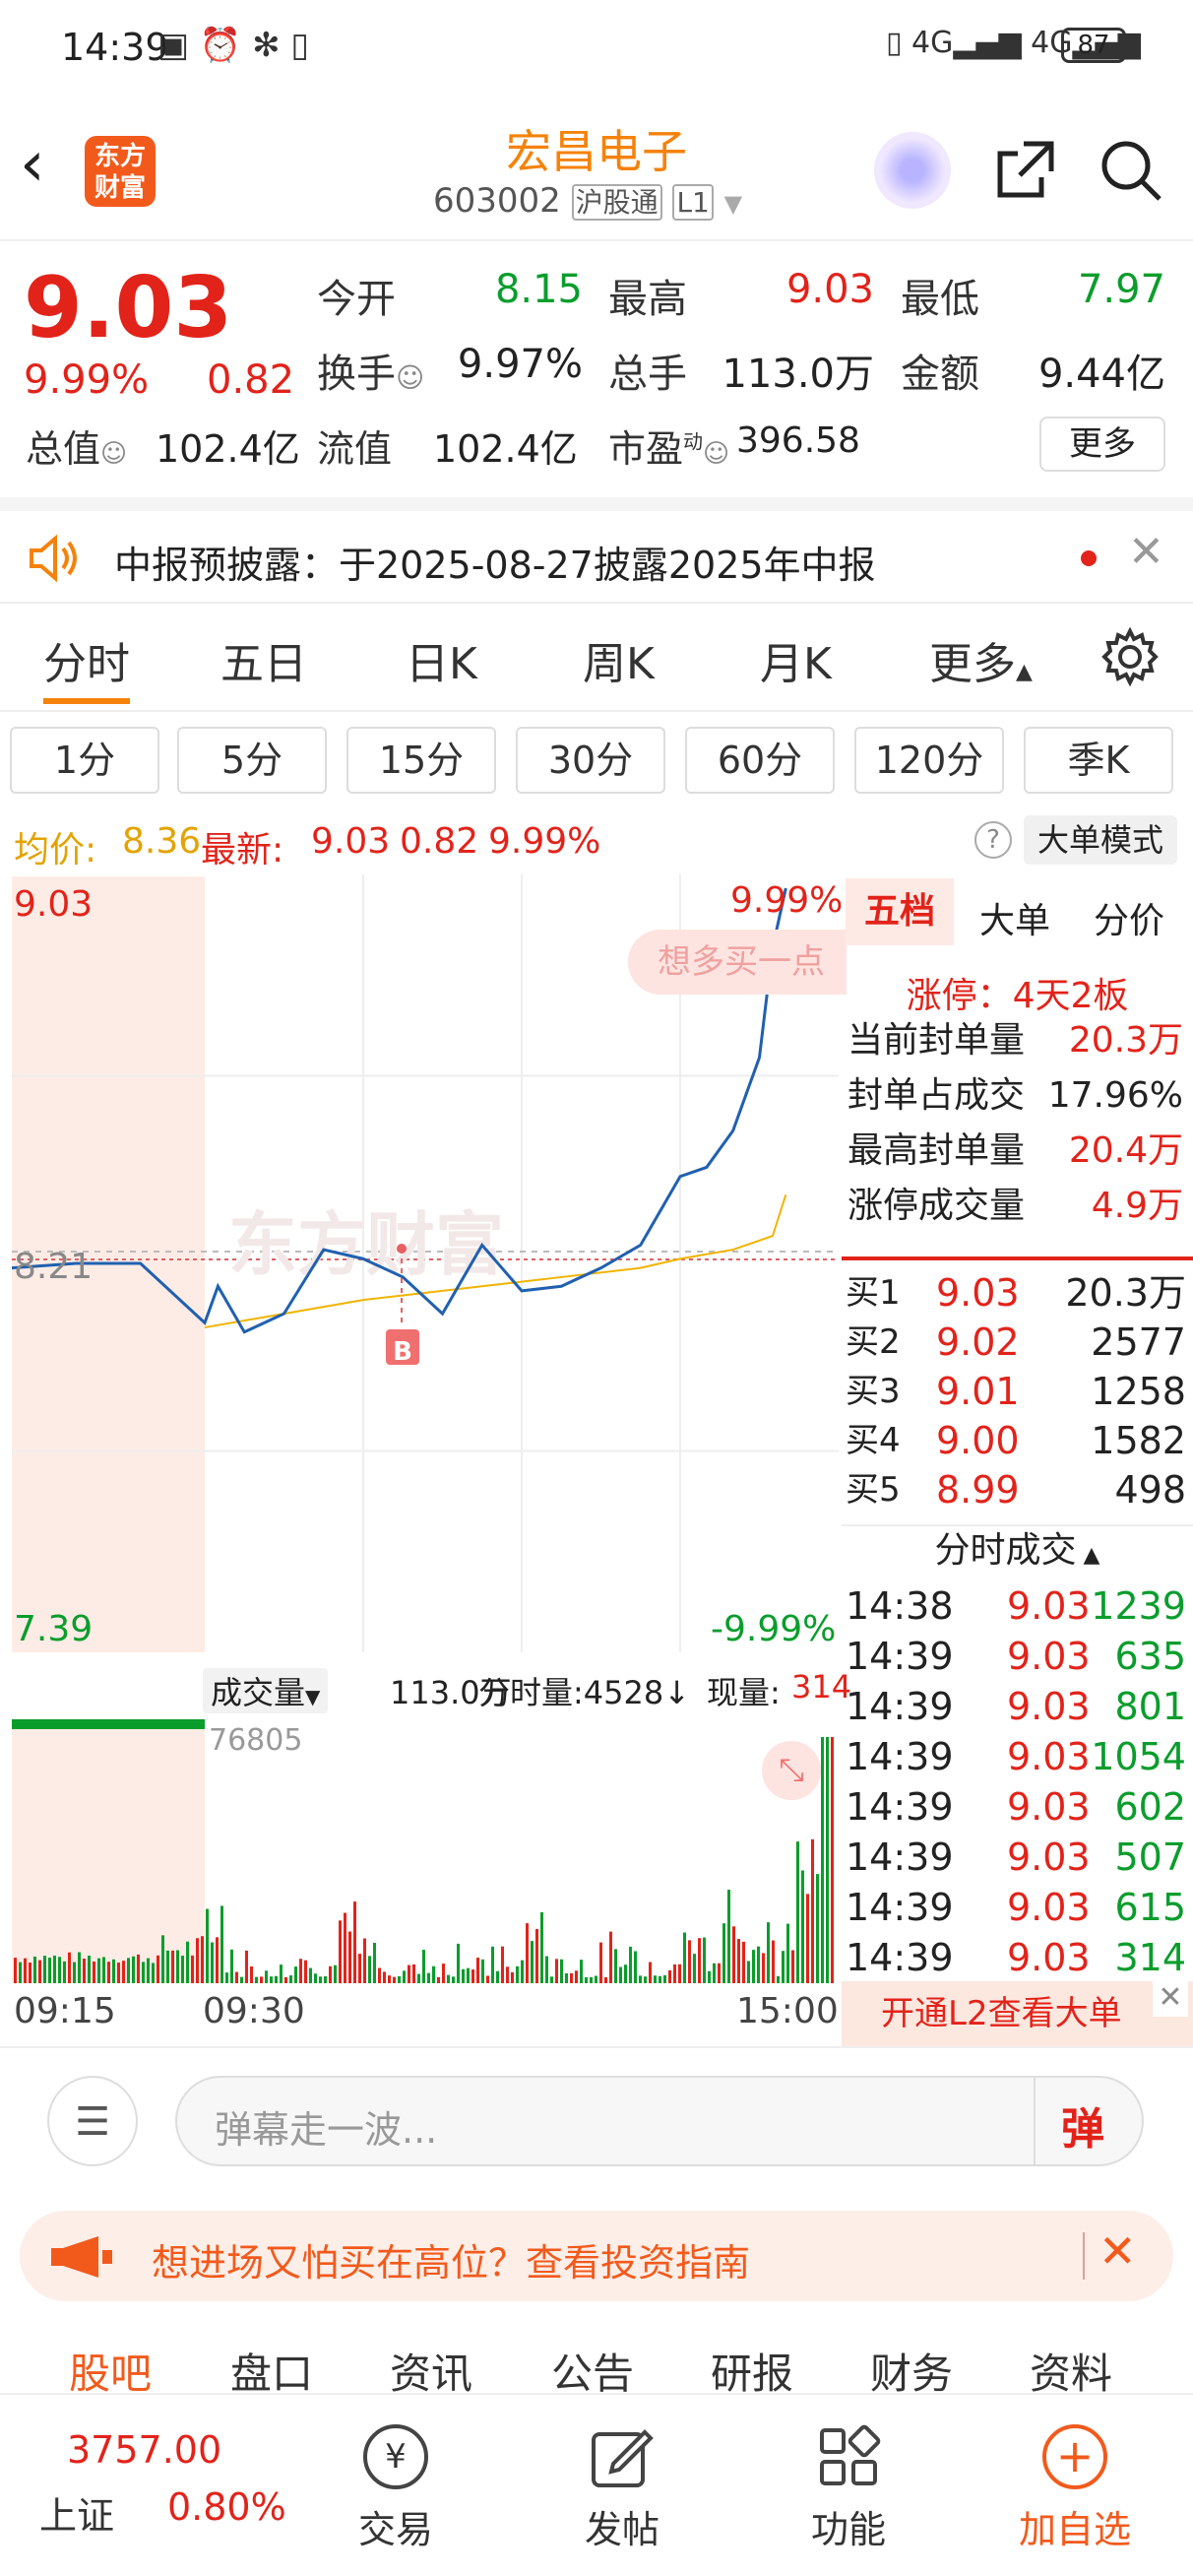 The height and width of the screenshot is (2576, 1193). I want to click on period-5min: 5分, so click(252, 760).